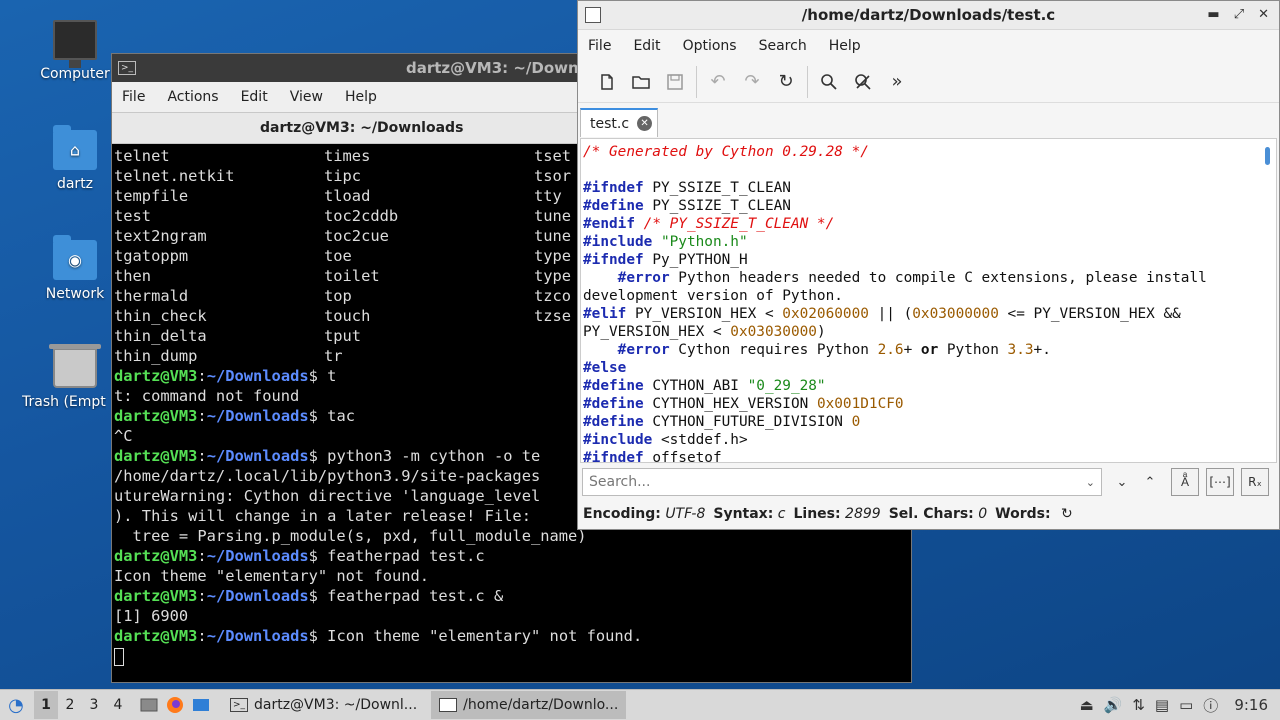 The image size is (1280, 720). I want to click on featherpad-titlebar: /home/dartz/Downloads/test.c ▬ ⤢ ✕, so click(928, 15).